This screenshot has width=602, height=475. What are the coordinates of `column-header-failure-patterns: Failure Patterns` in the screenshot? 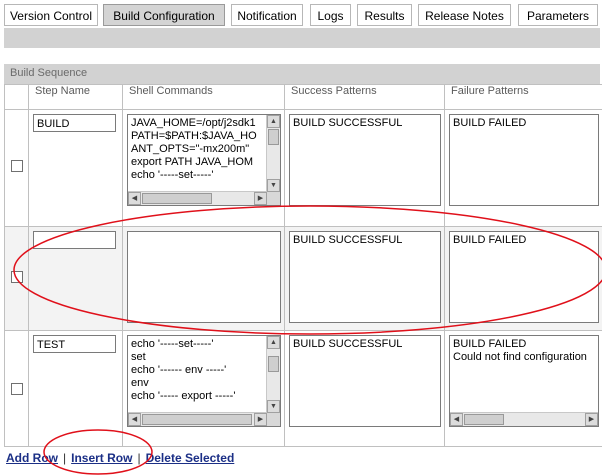 It's located at (523, 97).